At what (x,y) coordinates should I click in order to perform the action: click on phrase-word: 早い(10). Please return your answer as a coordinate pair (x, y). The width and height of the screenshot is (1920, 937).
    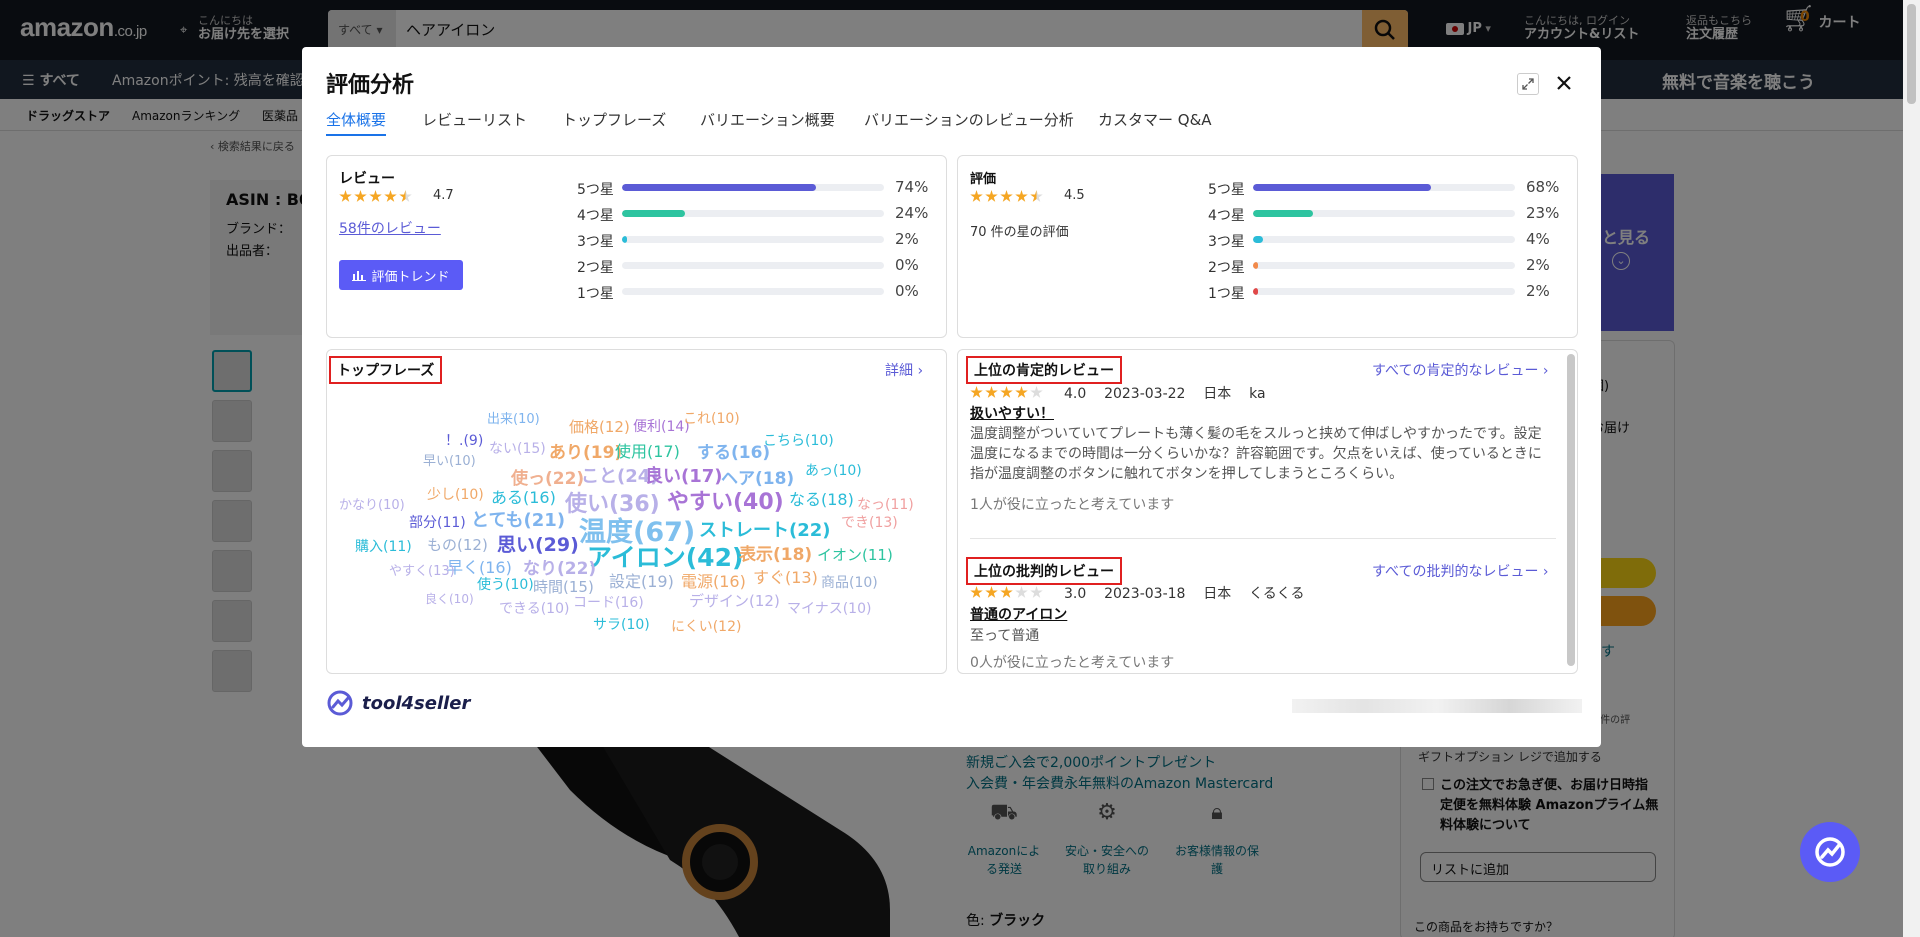
    Looking at the image, I should click on (449, 459).